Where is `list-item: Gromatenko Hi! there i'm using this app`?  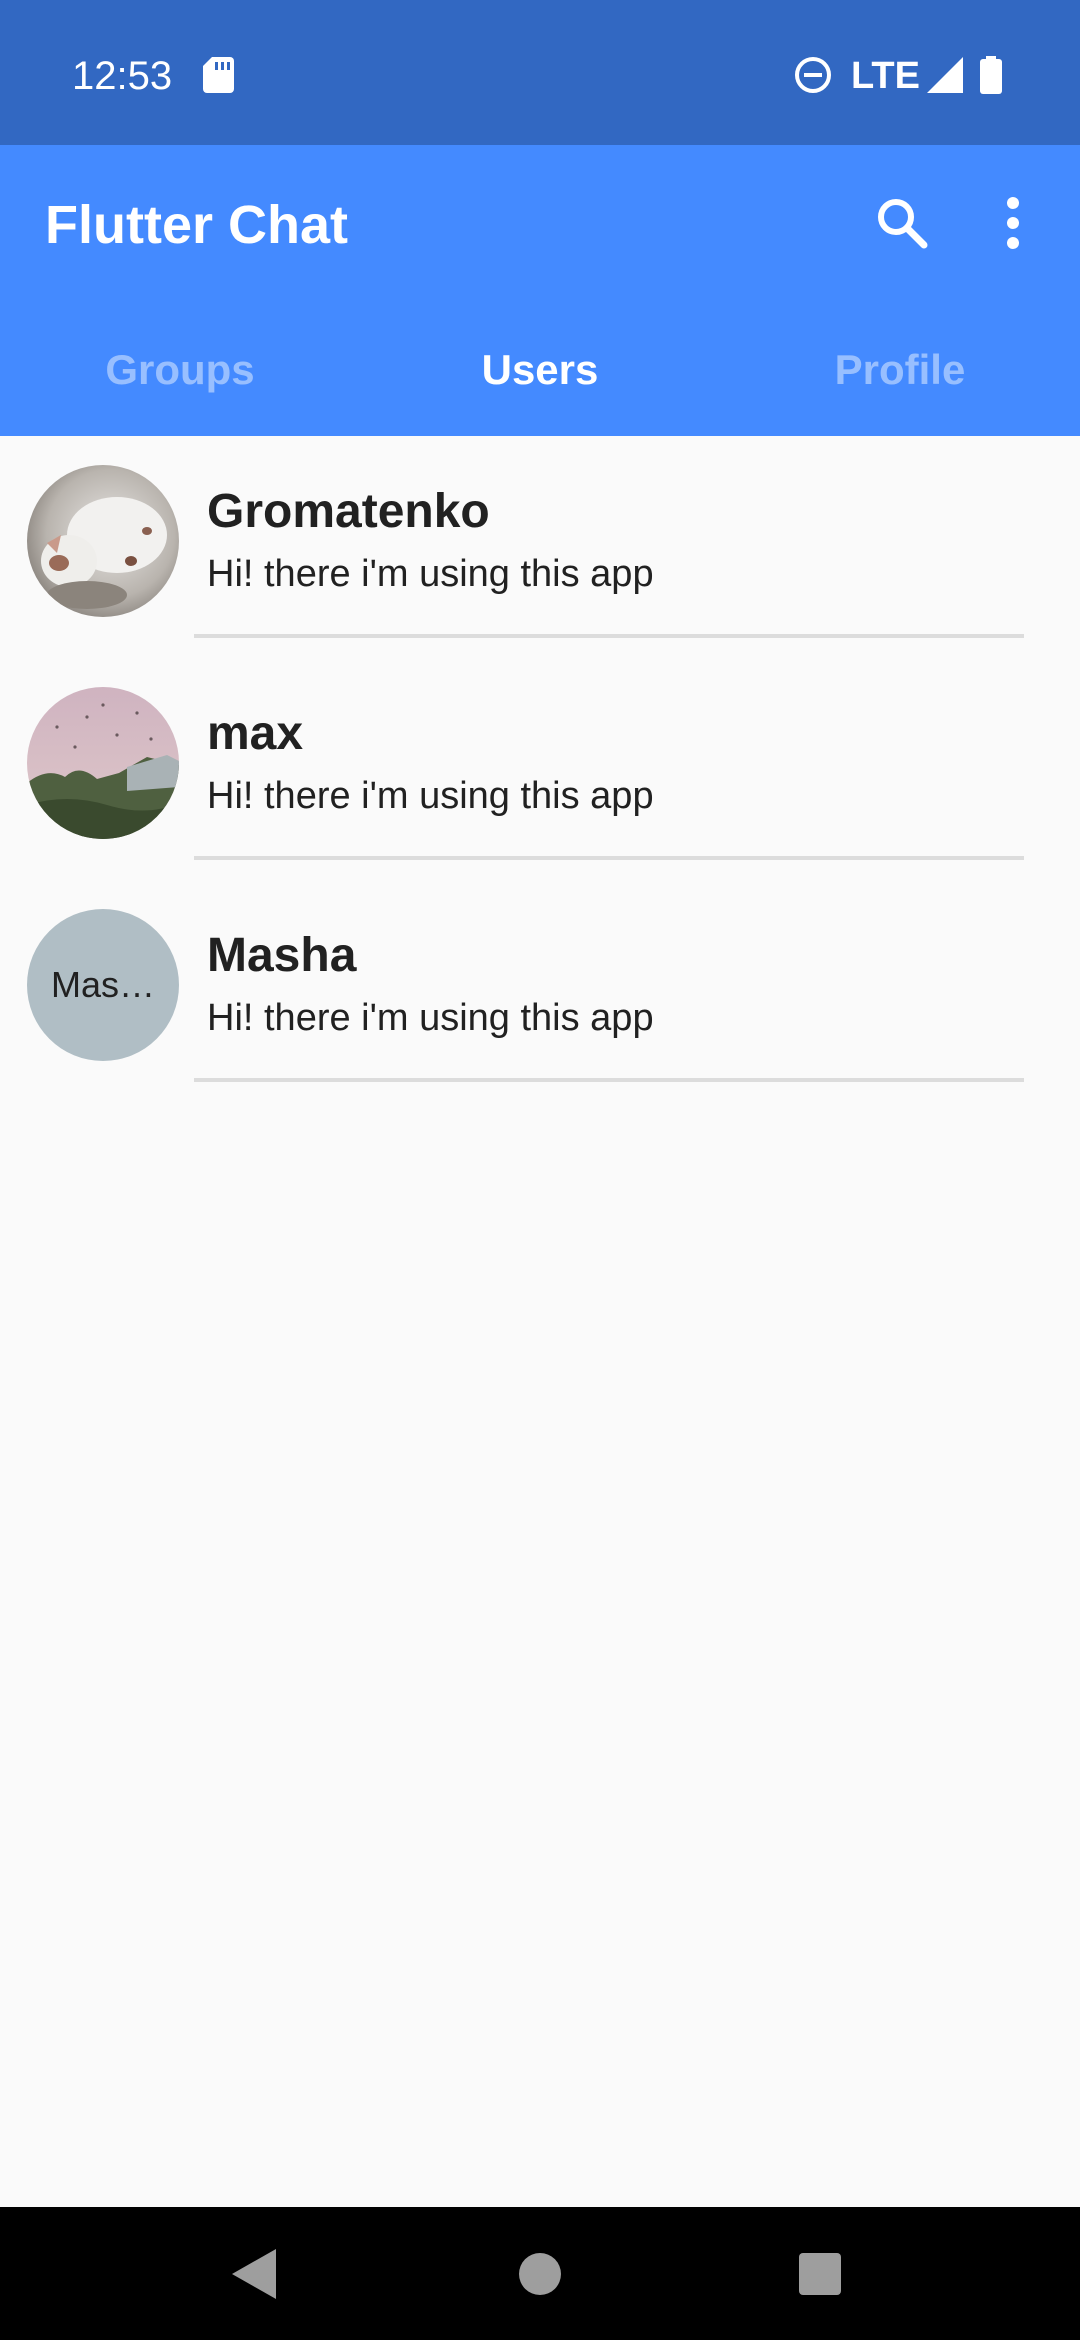 list-item: Gromatenko Hi! there i'm using this app is located at coordinates (540, 547).